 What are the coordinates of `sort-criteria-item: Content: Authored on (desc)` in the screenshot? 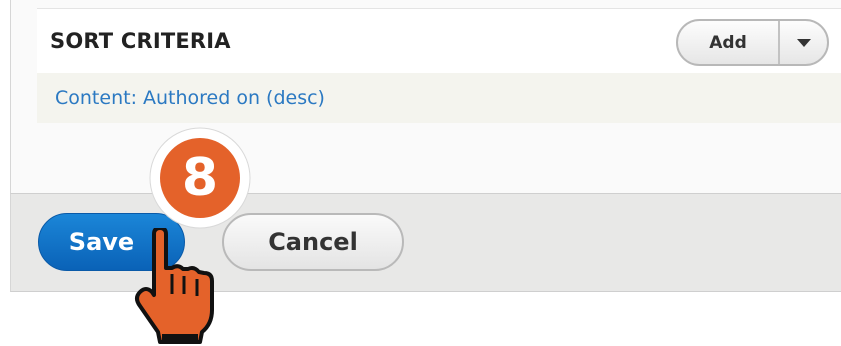 It's located at (439, 98).